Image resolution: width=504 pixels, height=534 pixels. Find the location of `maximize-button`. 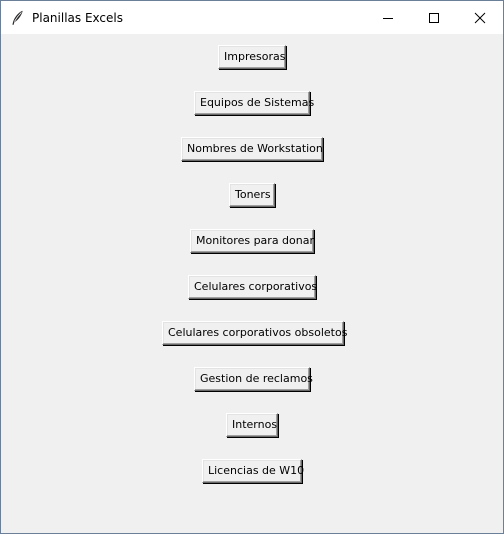

maximize-button is located at coordinates (434, 17).